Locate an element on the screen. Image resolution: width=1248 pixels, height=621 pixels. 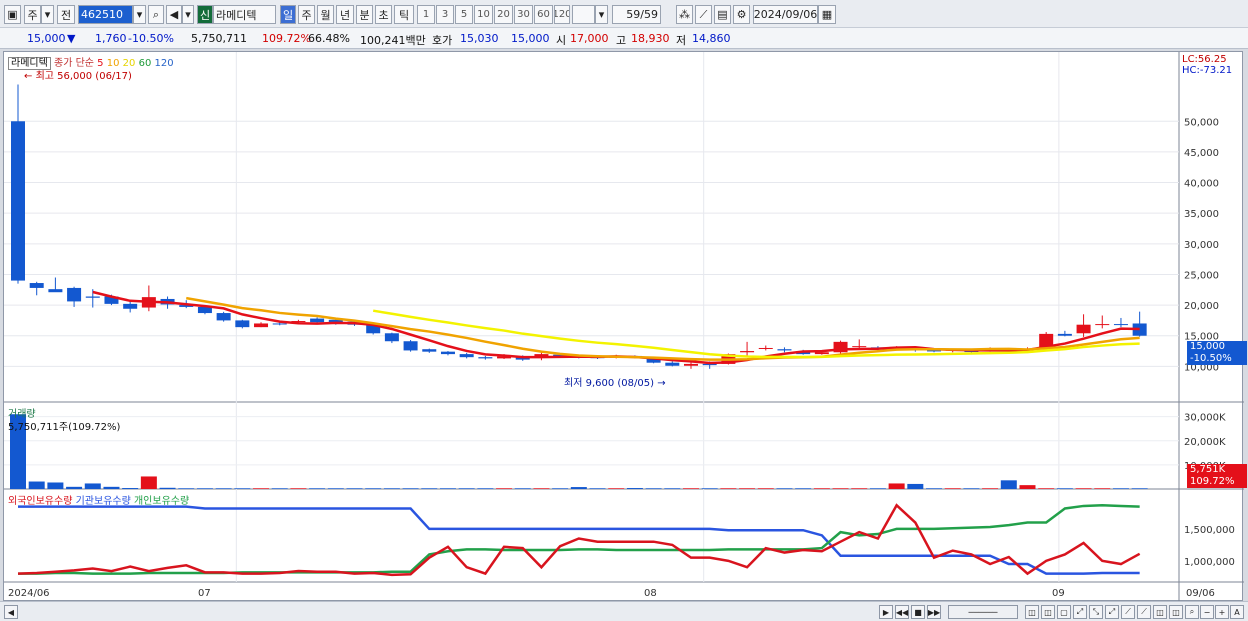
font-size-icon: A is located at coordinates (1237, 612).